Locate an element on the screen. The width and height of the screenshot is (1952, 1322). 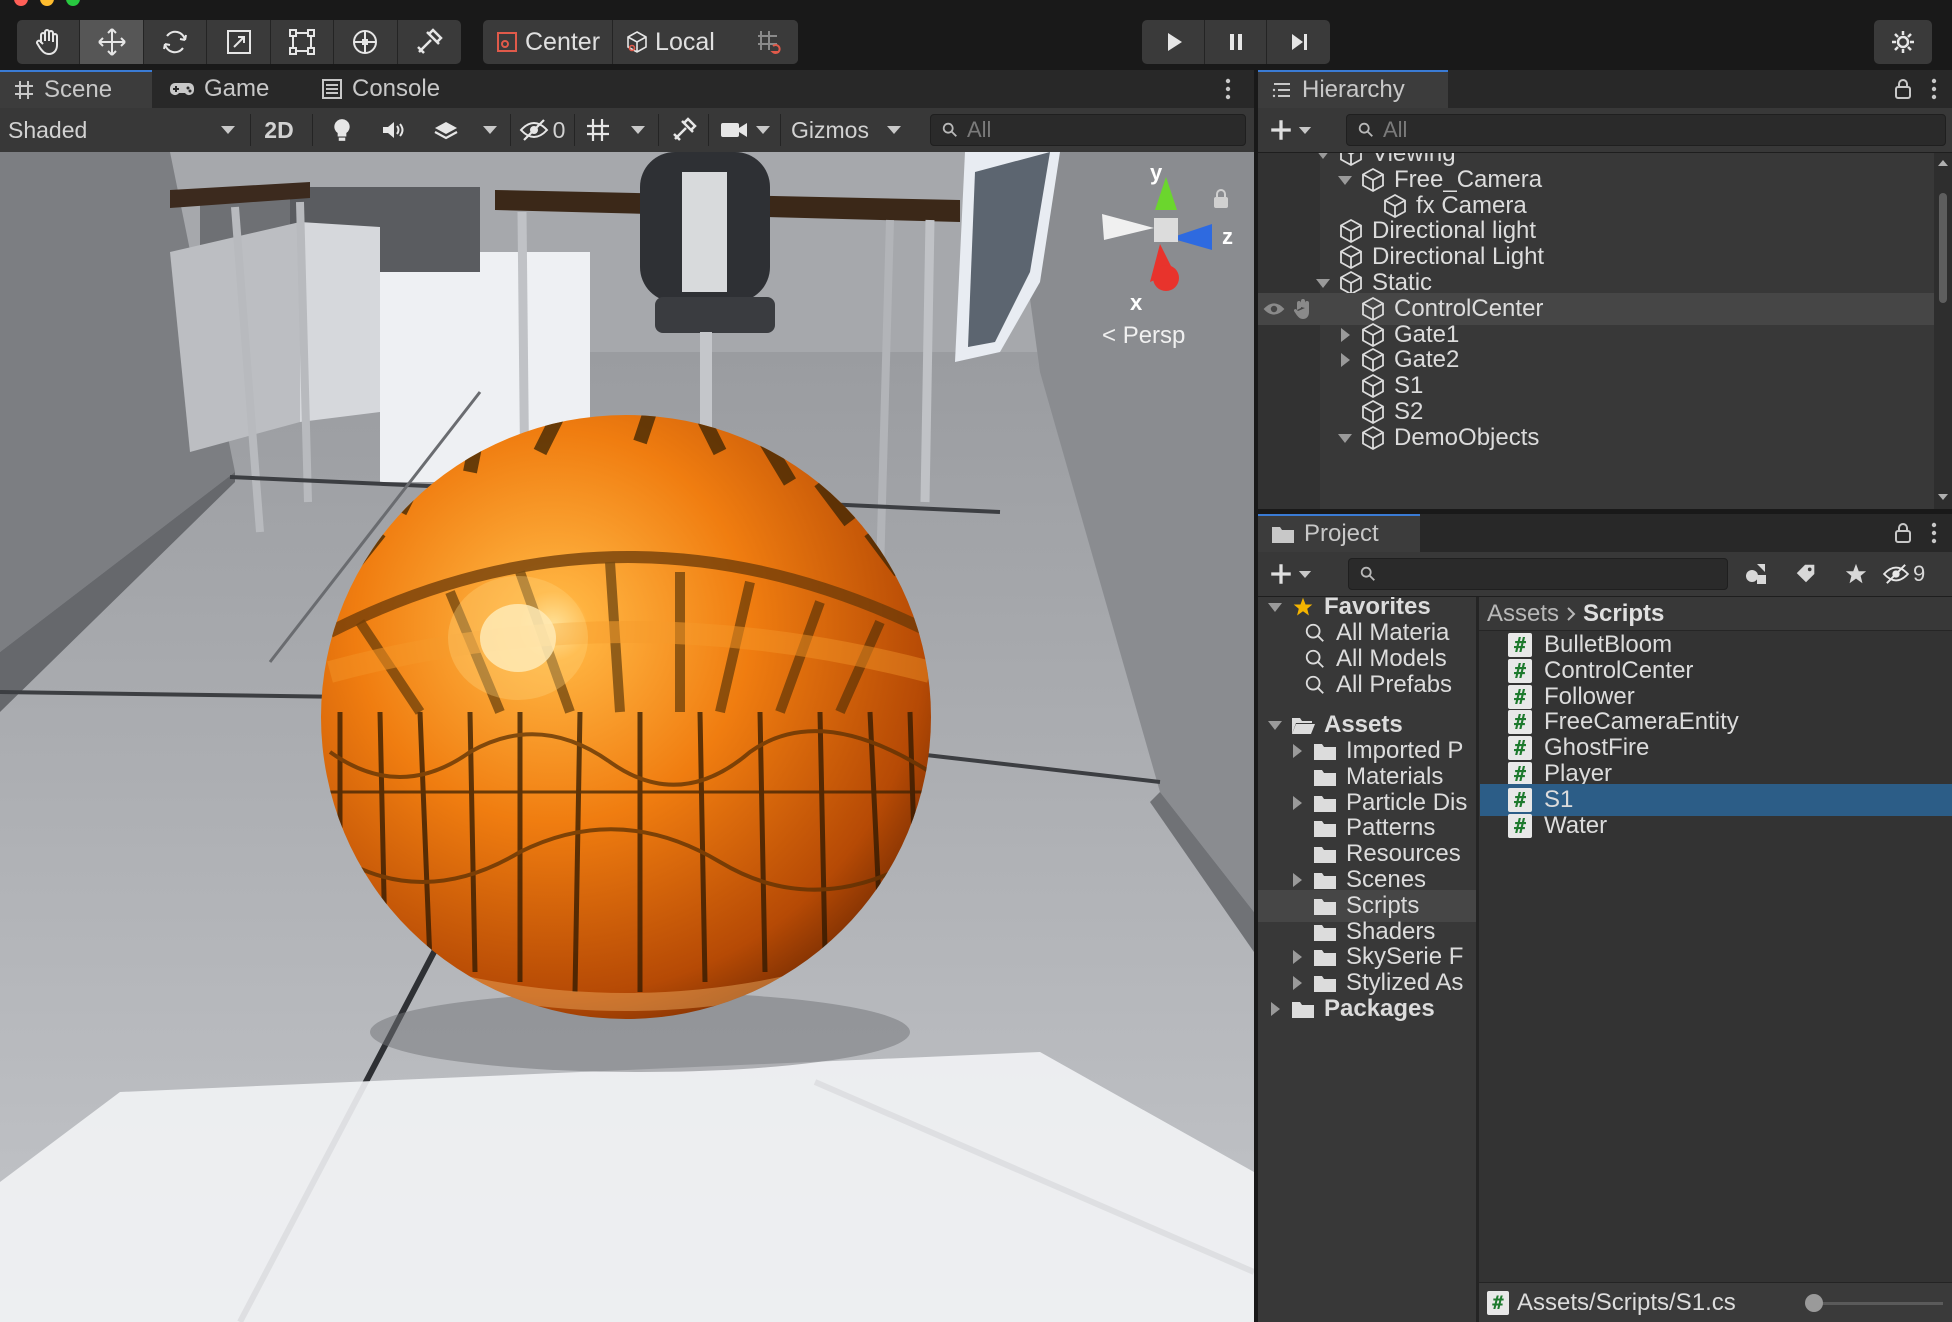
scene-orientation-gizmo: y z x < Persp is located at coordinates (1165, 261).